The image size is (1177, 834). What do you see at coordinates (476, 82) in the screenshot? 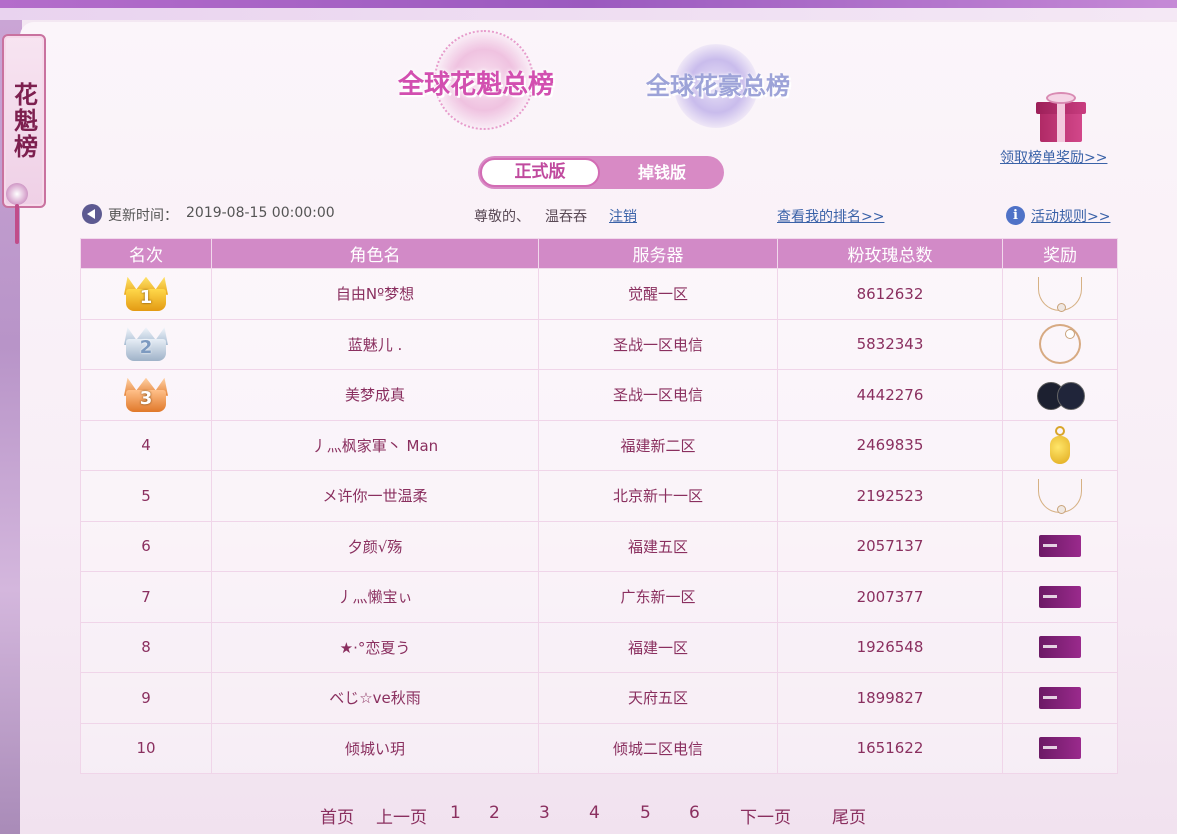
I see `tab-huakui-ranking: 全球花魁总榜` at bounding box center [476, 82].